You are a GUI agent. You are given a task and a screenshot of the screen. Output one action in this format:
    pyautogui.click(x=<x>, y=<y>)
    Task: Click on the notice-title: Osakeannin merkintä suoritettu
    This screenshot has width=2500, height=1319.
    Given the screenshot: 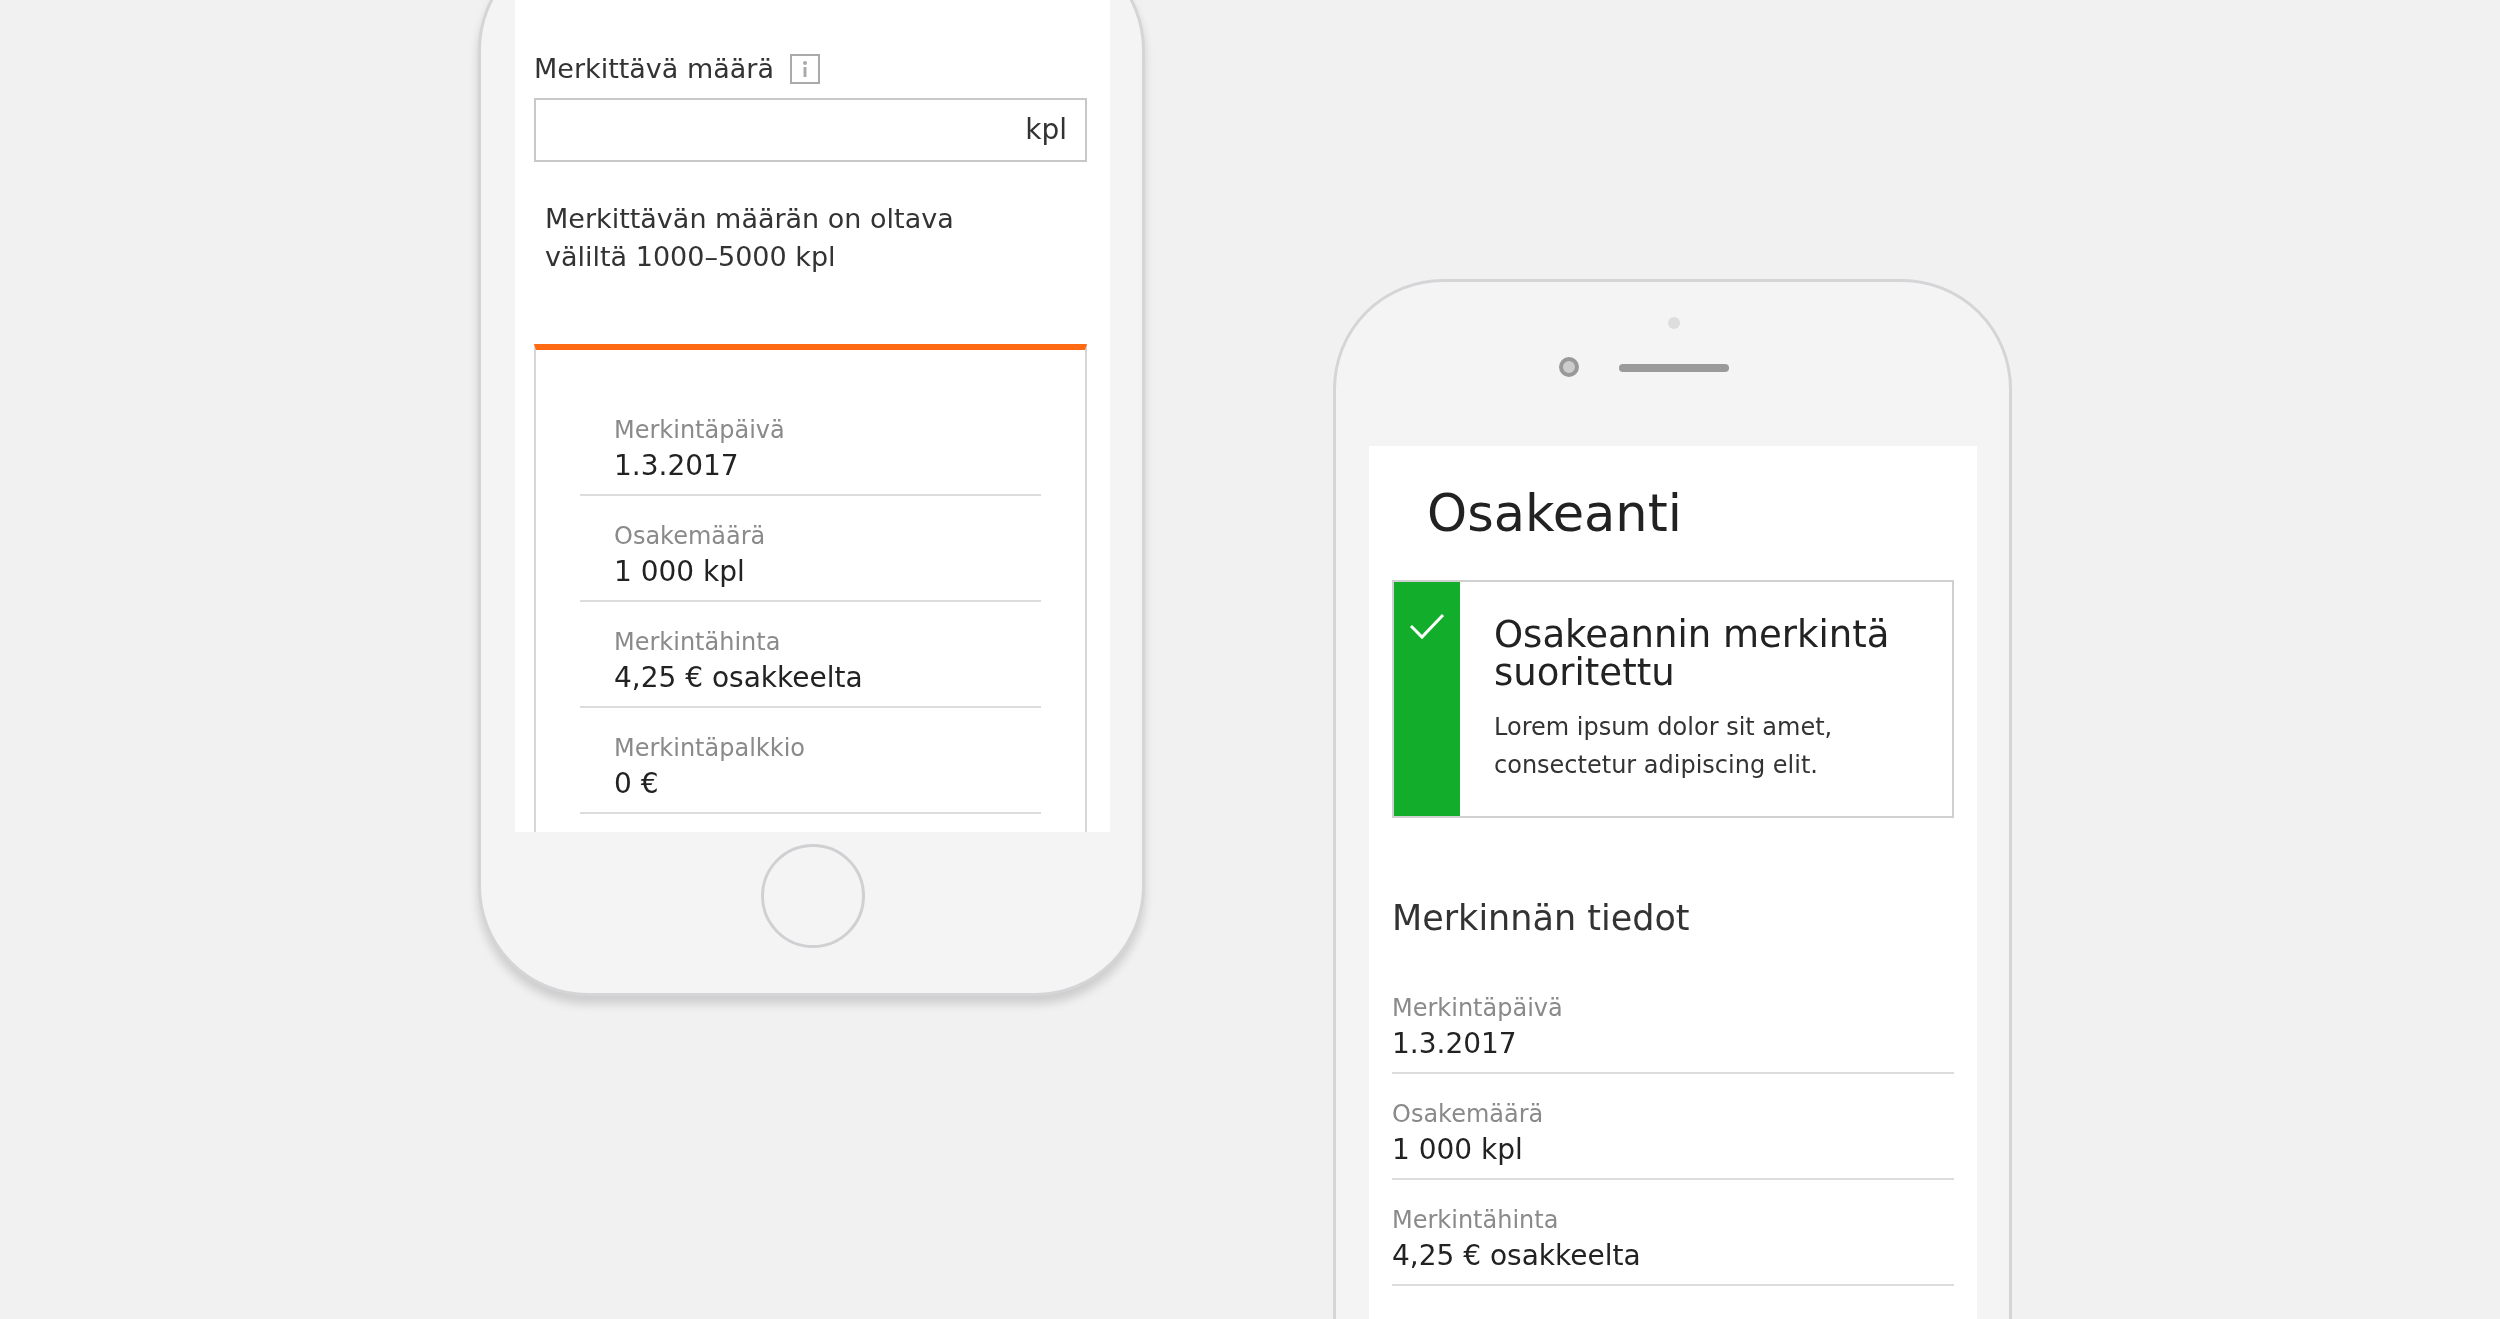 What is the action you would take?
    pyautogui.click(x=1692, y=654)
    